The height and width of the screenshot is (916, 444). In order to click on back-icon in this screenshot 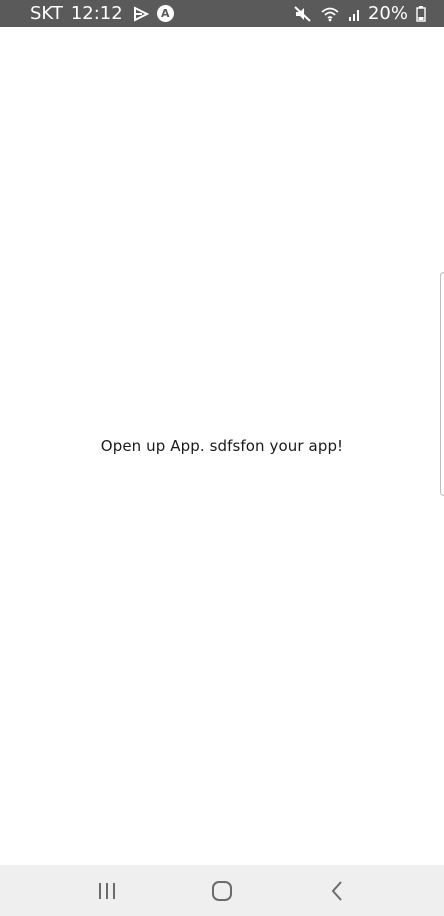, I will do `click(336, 890)`.